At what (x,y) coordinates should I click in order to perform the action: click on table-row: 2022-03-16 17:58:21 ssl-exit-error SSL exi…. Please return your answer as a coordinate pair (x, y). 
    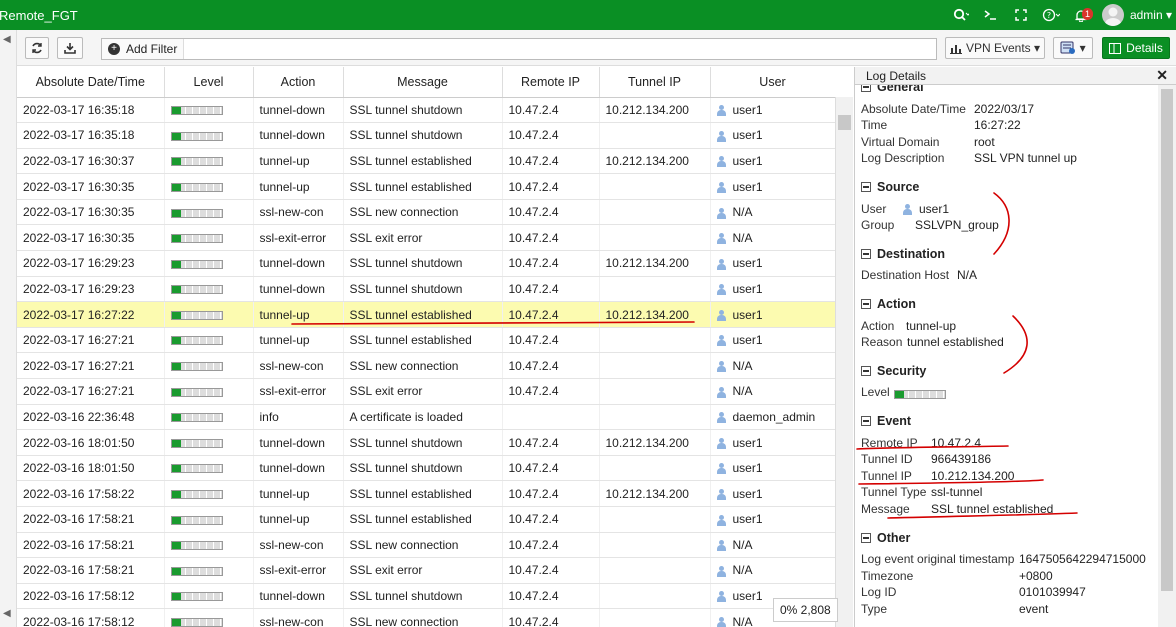
    Looking at the image, I should click on (426, 570).